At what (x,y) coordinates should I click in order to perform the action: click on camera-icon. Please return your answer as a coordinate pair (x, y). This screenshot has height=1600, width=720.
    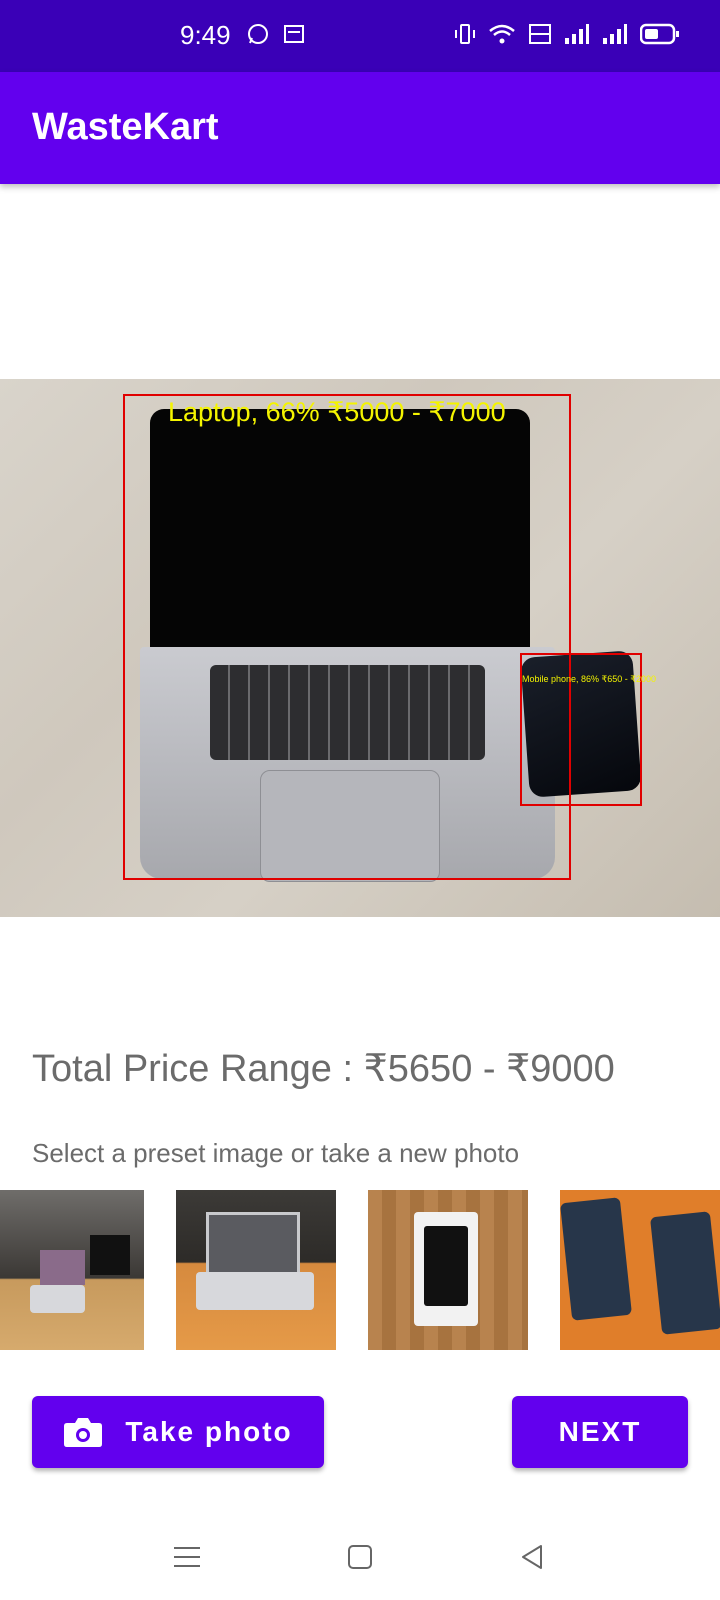
    Looking at the image, I should click on (83, 1432).